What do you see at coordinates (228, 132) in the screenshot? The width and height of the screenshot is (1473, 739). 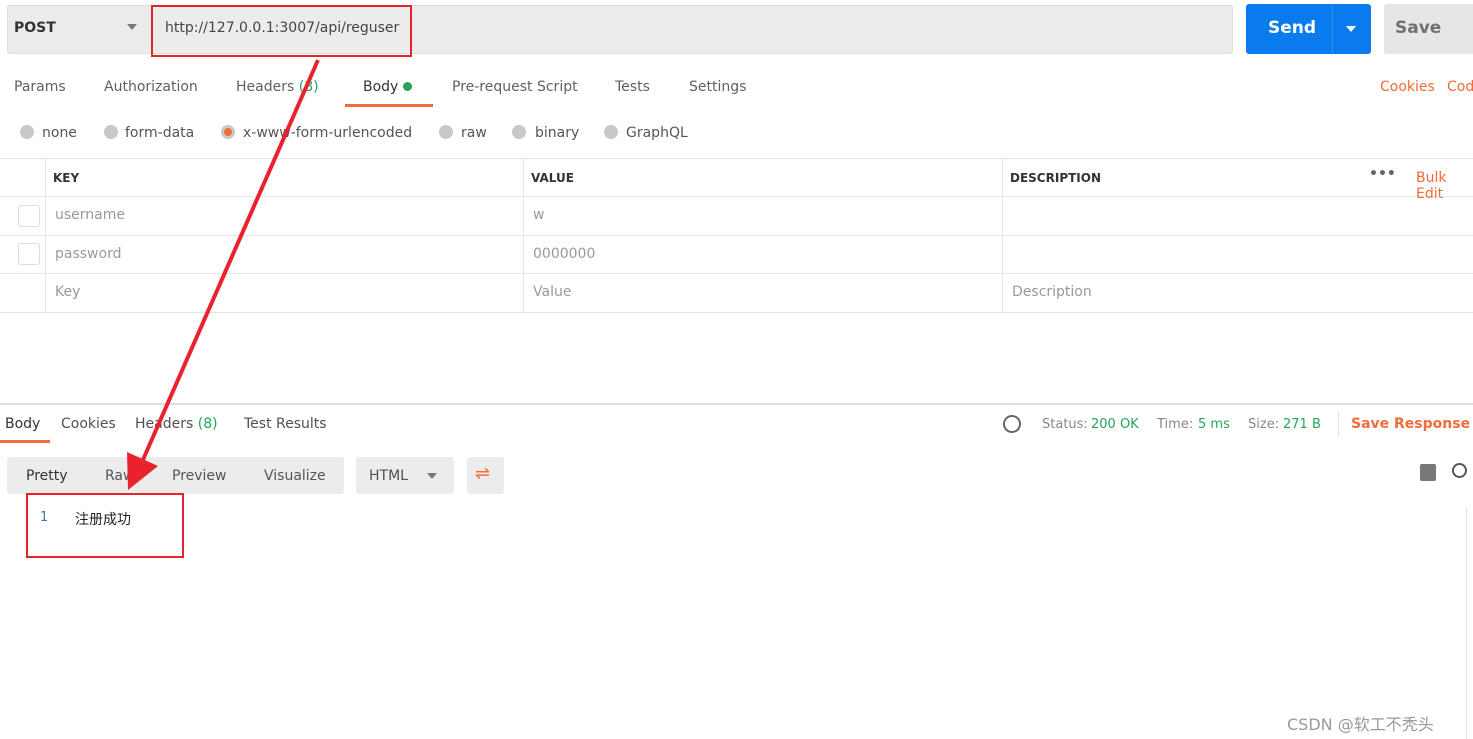 I see `radio-x-www-form-urlencoded` at bounding box center [228, 132].